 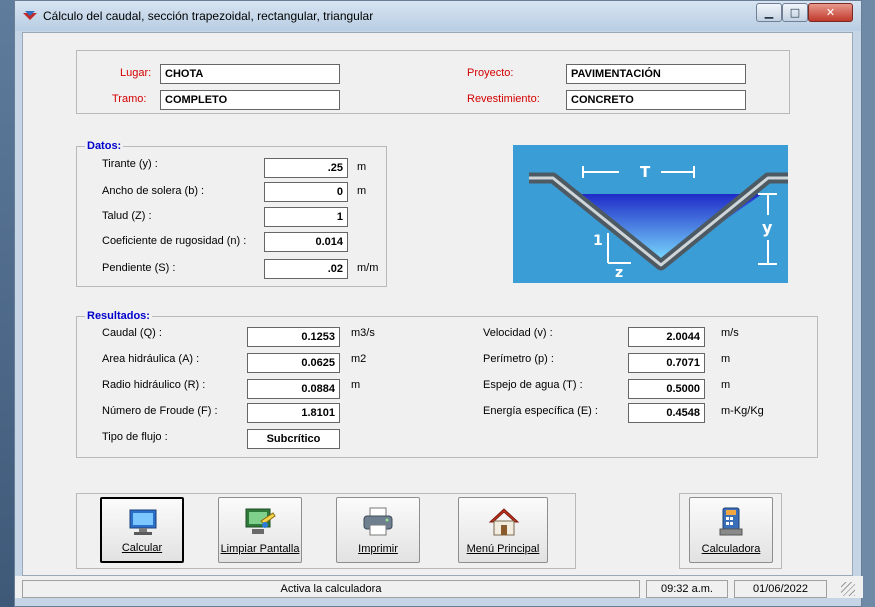 What do you see at coordinates (730, 333) in the screenshot?
I see `velocidad-unit: m/s` at bounding box center [730, 333].